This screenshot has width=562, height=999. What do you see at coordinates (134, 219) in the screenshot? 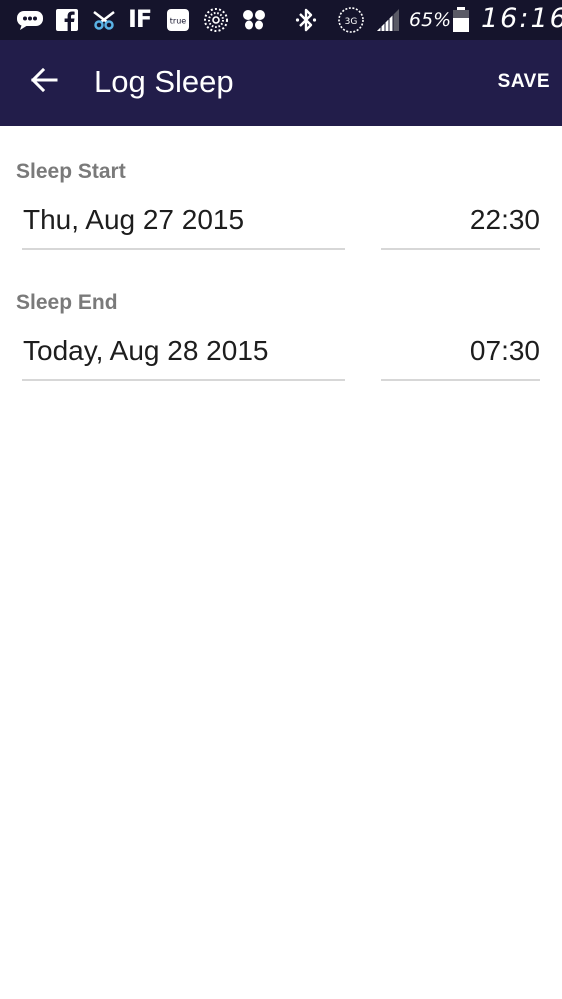
I see `sleep-start-date-value: Thu, Aug 27 2015` at bounding box center [134, 219].